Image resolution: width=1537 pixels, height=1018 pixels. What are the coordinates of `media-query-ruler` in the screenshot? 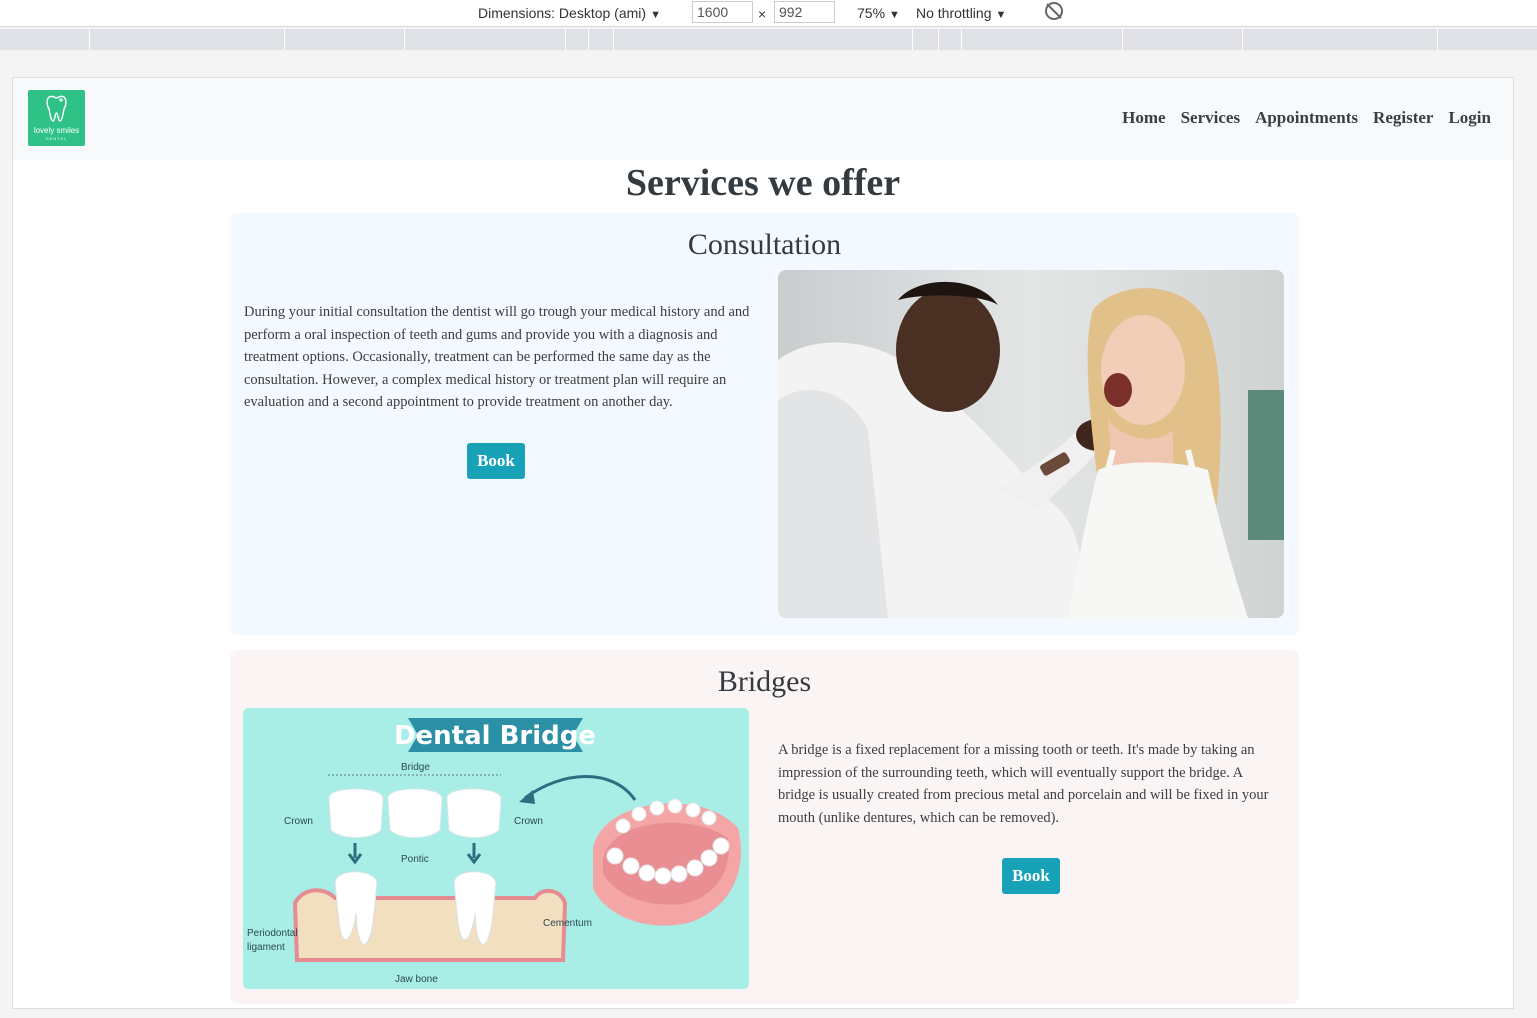 It's located at (768, 39).